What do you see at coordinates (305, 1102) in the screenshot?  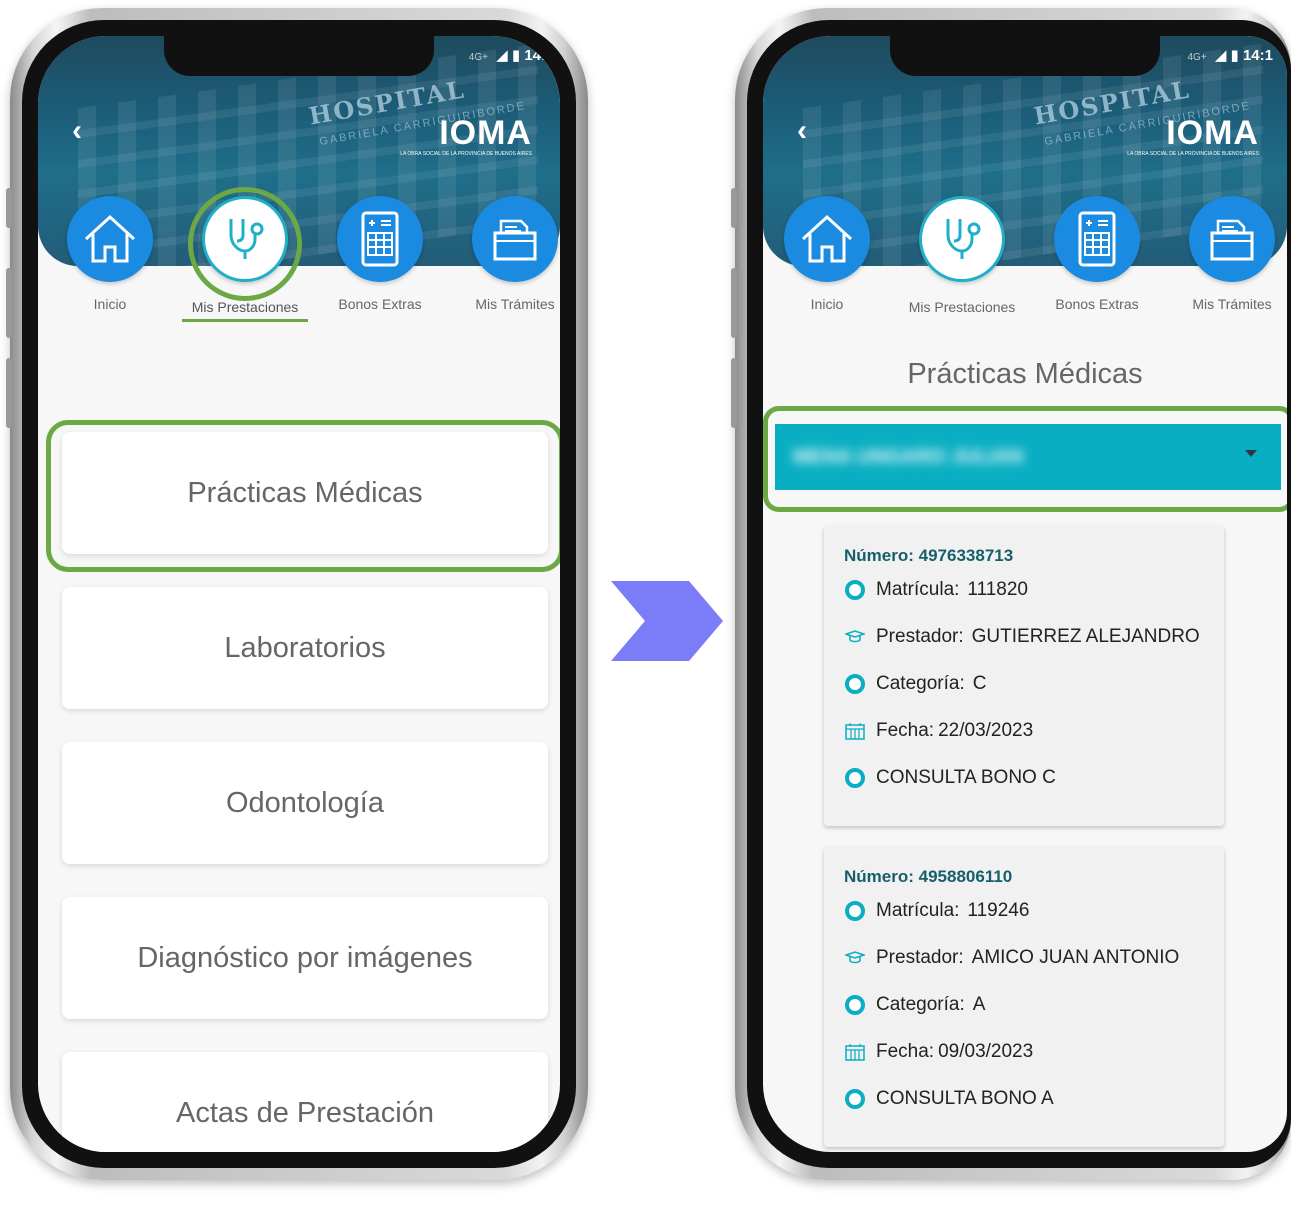 I see `menu-card-actas-de-prestacion: Actas de Prestación` at bounding box center [305, 1102].